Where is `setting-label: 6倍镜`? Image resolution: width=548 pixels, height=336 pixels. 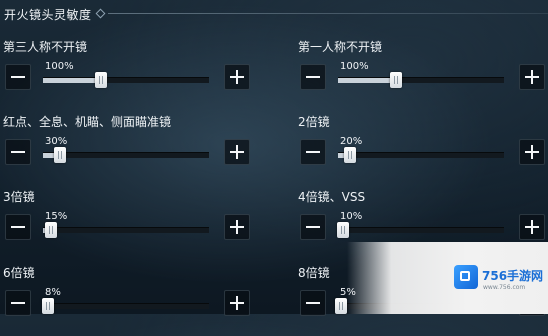
setting-label: 6倍镜 is located at coordinates (19, 273).